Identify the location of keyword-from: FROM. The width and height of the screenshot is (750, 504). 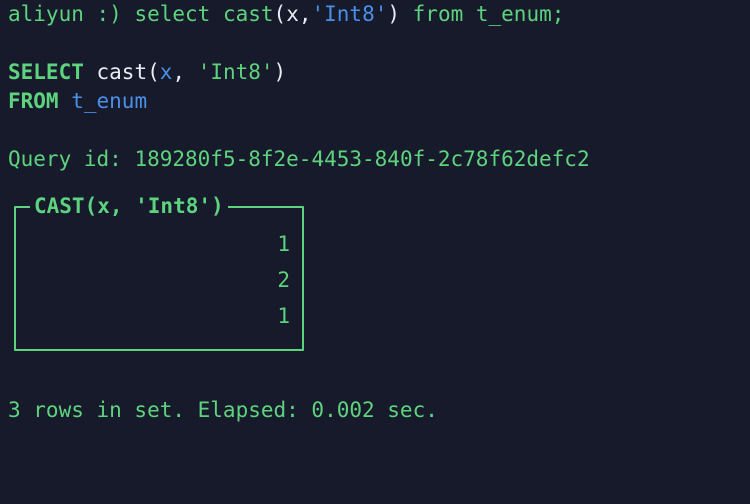
(33, 101).